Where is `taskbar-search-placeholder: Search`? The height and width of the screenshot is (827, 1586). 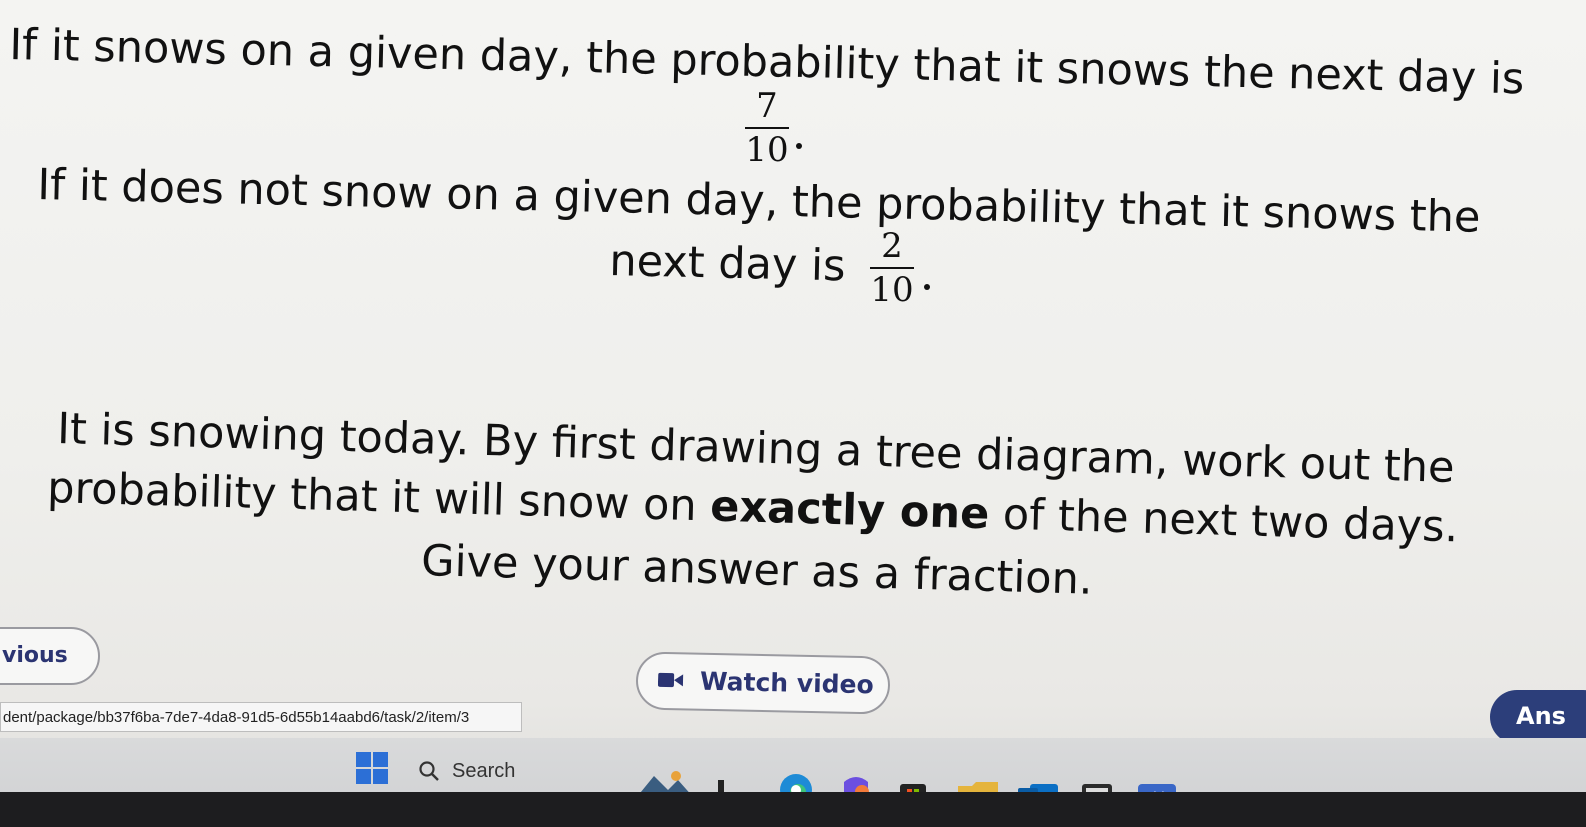
taskbar-search-placeholder: Search is located at coordinates (484, 771).